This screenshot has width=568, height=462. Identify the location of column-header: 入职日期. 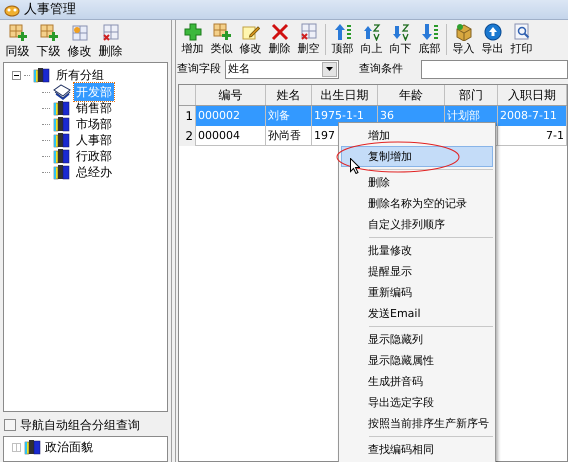
(532, 95).